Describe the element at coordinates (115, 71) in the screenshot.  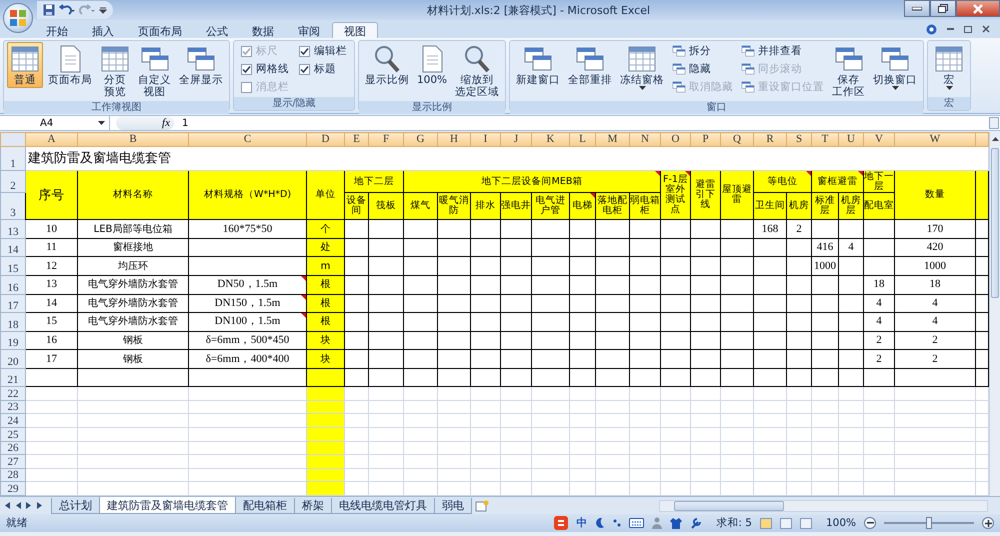
I see `ribbon-button: 分页 预览` at that location.